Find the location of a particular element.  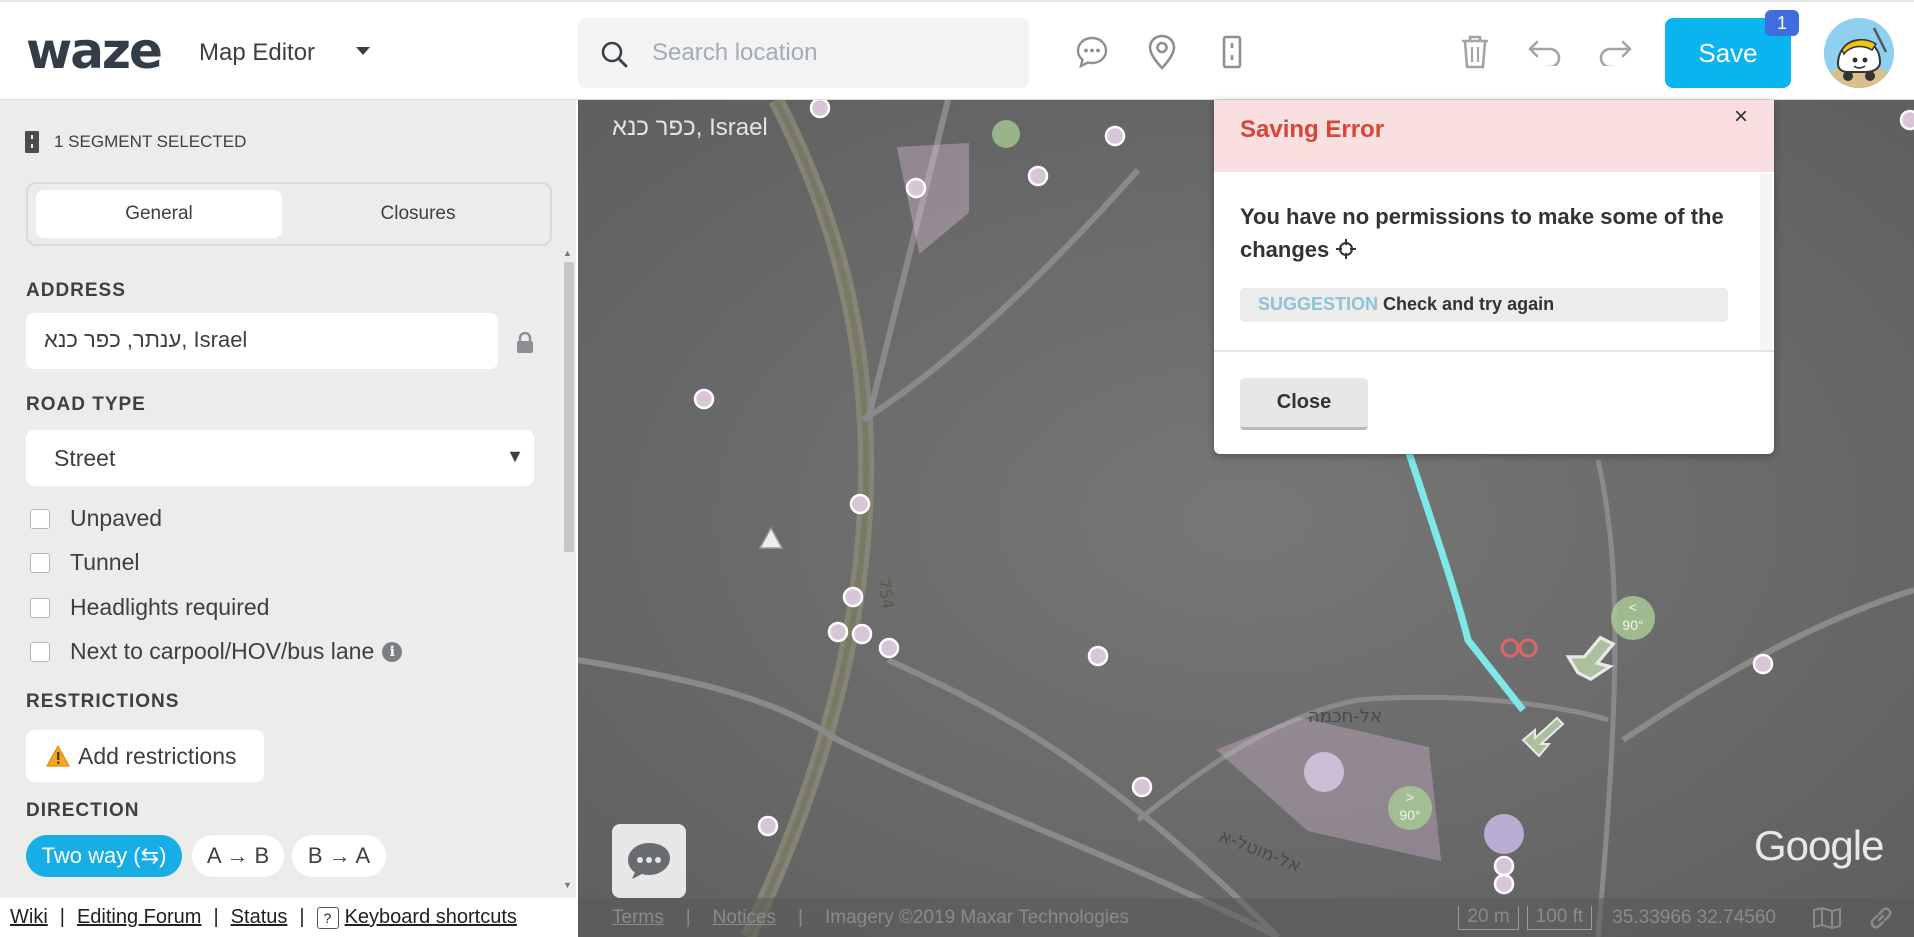

top-bar: waze Map Editor Search location Save 1 is located at coordinates (957, 50).